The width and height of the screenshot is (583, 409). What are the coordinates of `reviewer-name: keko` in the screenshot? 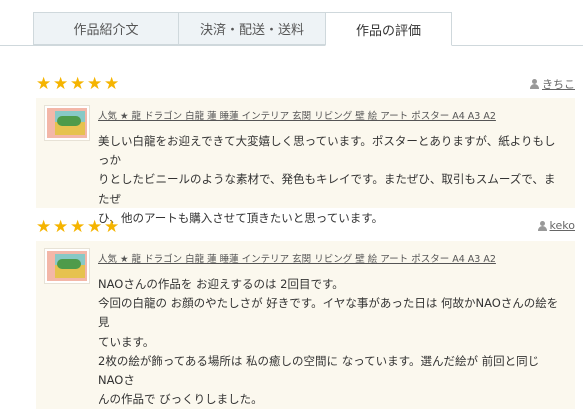 It's located at (562, 225).